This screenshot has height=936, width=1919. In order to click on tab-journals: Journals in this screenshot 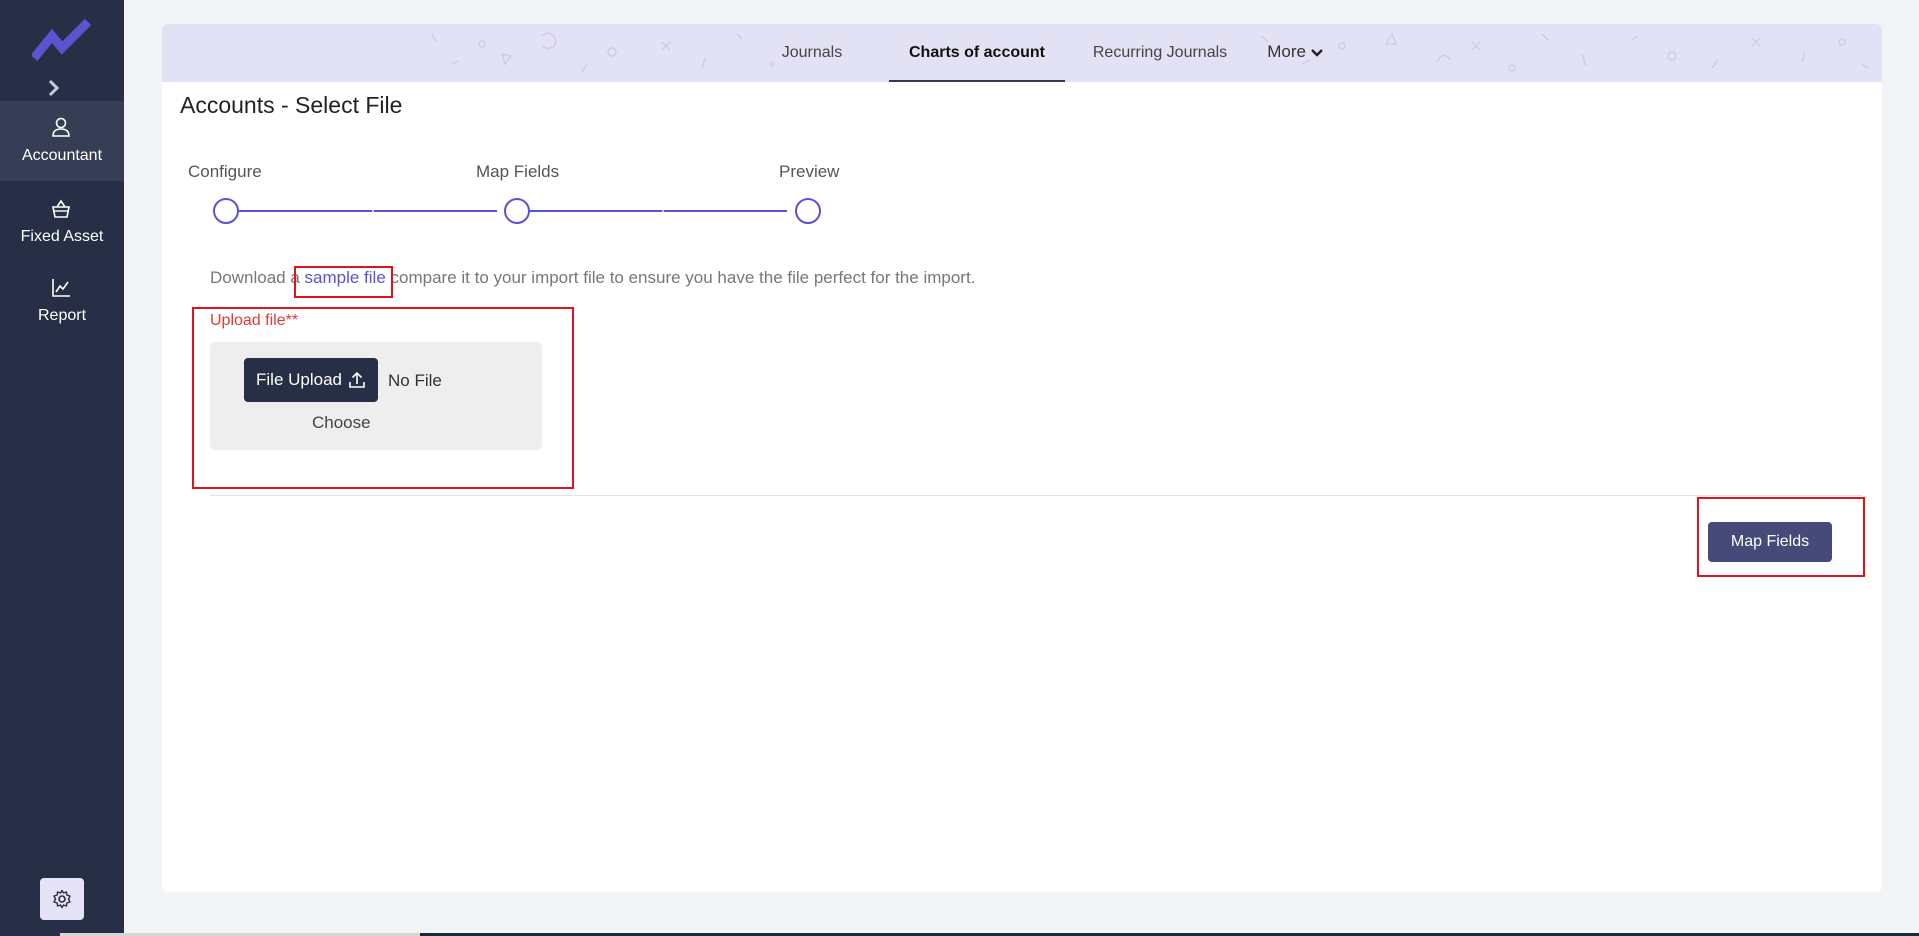, I will do `click(812, 53)`.